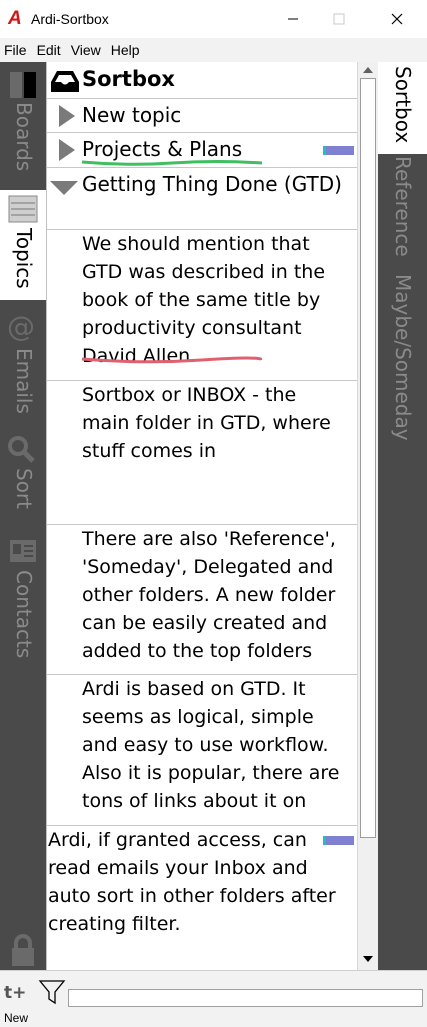  I want to click on maximize-icon, so click(339, 19).